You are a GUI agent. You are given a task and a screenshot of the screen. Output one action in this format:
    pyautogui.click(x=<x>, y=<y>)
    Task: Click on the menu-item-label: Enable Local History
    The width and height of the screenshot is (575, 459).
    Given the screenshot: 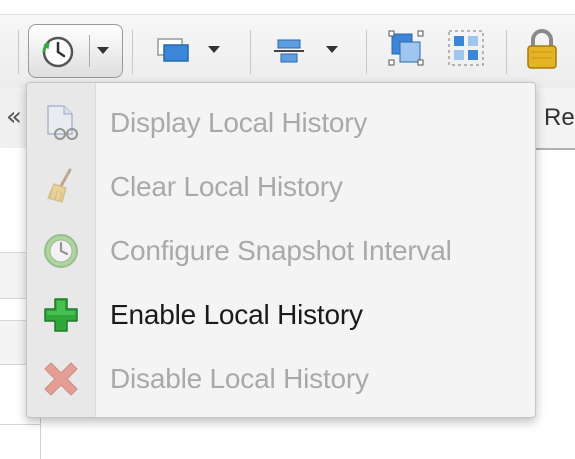 What is the action you would take?
    pyautogui.click(x=236, y=314)
    